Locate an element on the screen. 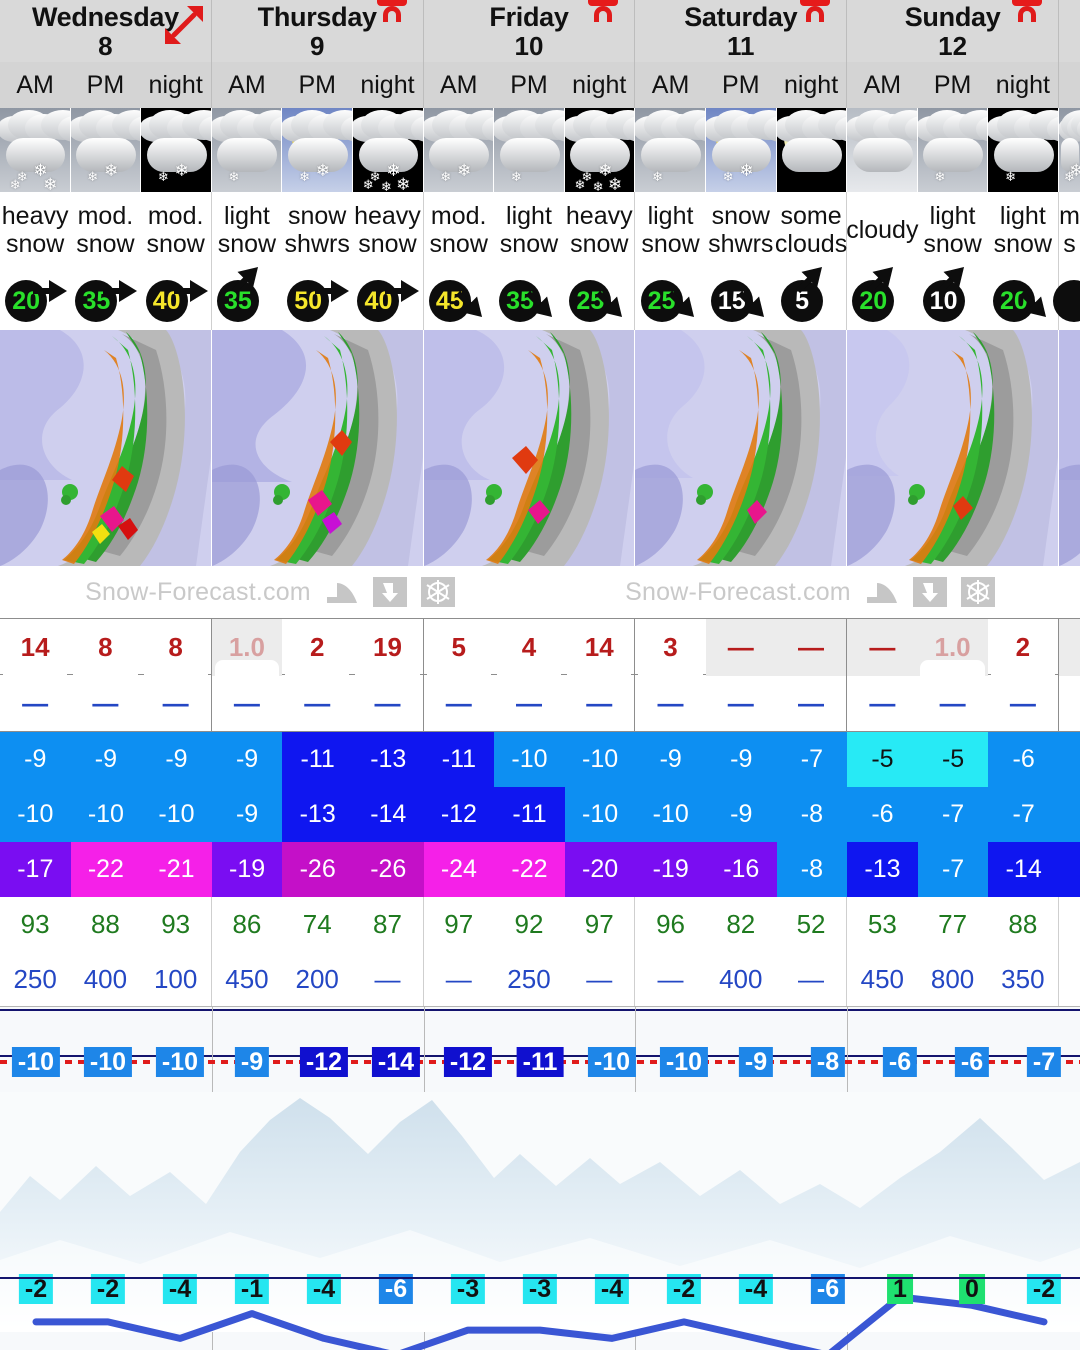  snow-amount-cell: 14 is located at coordinates (35, 647).